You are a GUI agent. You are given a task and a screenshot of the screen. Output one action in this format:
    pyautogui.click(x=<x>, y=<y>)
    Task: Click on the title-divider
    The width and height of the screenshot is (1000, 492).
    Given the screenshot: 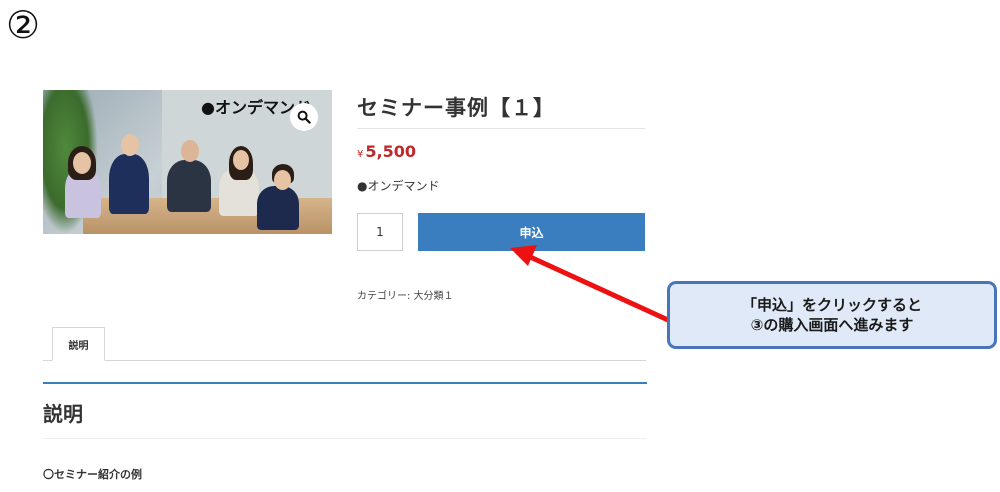 What is the action you would take?
    pyautogui.click(x=501, y=128)
    